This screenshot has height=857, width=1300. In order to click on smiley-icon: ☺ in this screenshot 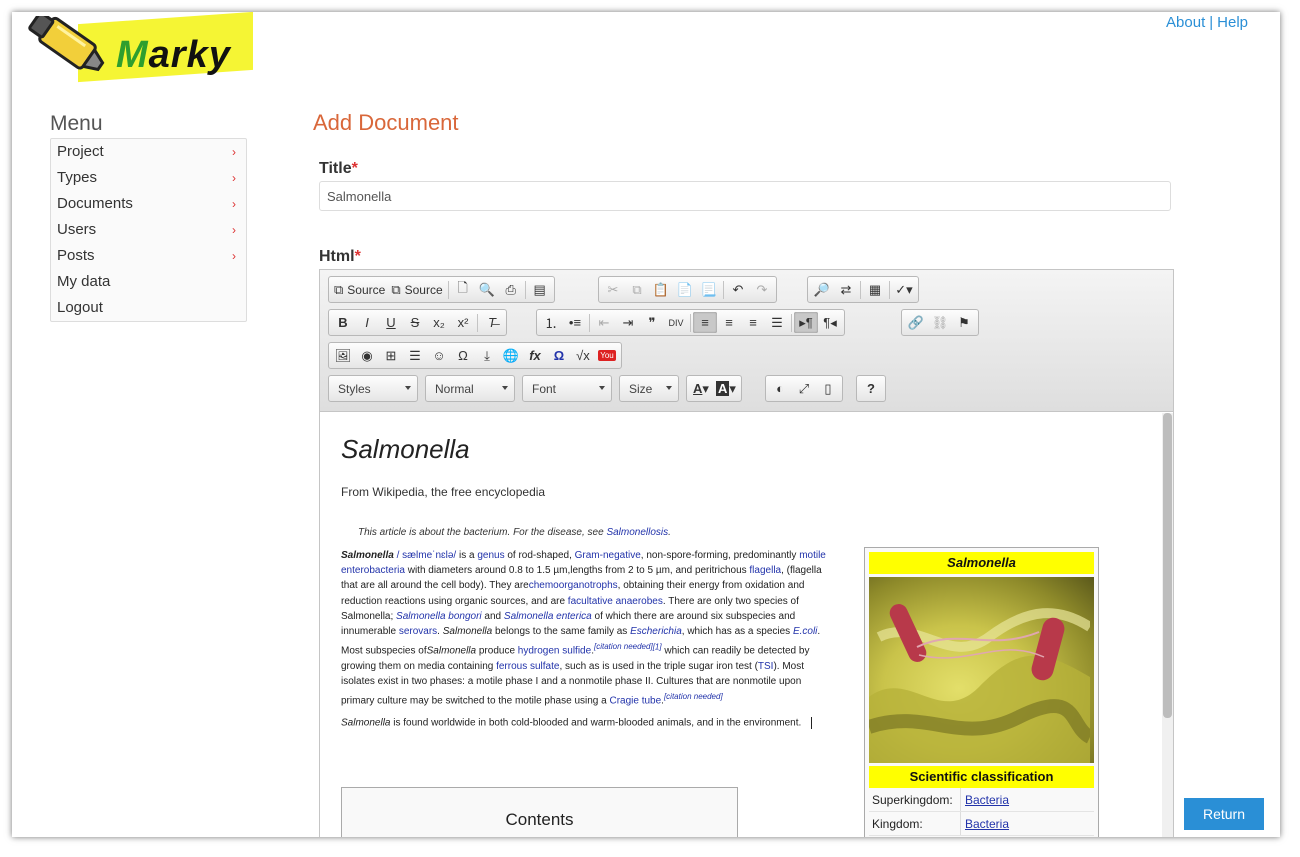, I will do `click(439, 355)`.